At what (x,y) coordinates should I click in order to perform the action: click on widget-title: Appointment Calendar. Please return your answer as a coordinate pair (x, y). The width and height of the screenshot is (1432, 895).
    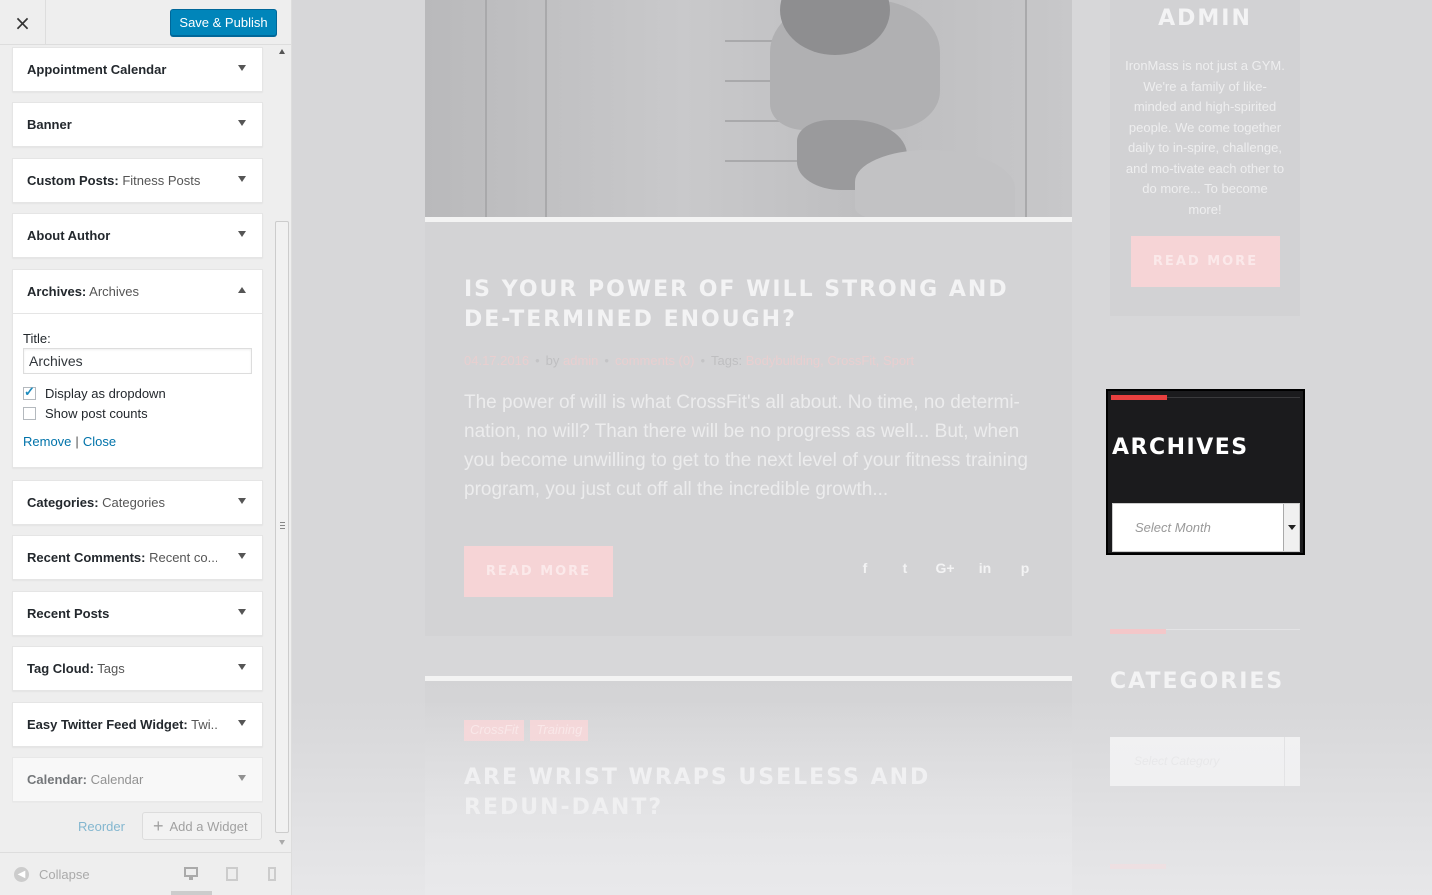
    Looking at the image, I should click on (97, 69).